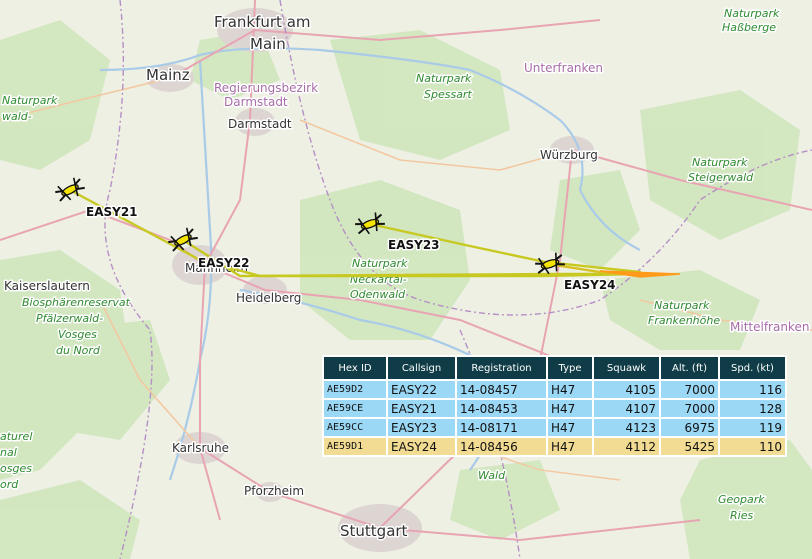 This screenshot has width=812, height=559. I want to click on city-label: Kaiserslautern, so click(47, 286).